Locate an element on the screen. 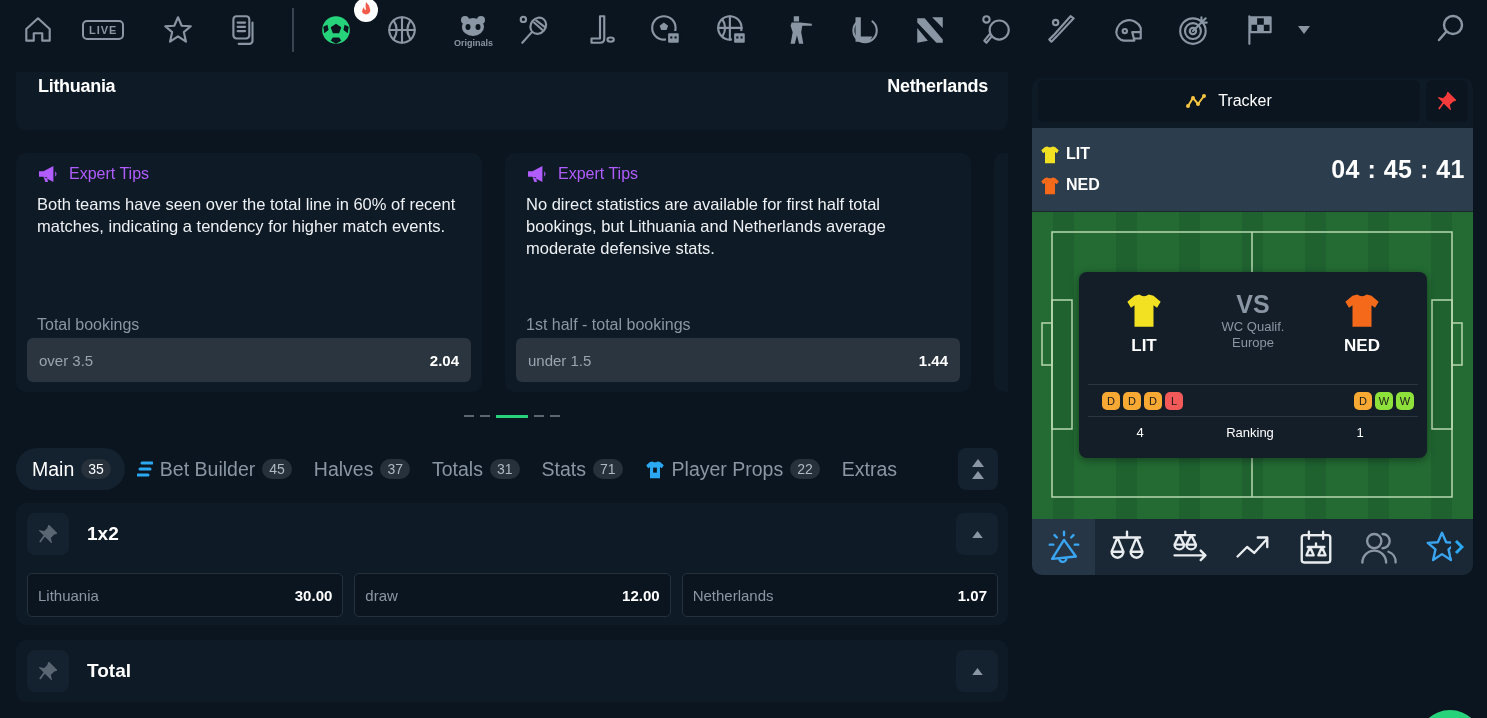  shirt-icon is located at coordinates (654, 469).